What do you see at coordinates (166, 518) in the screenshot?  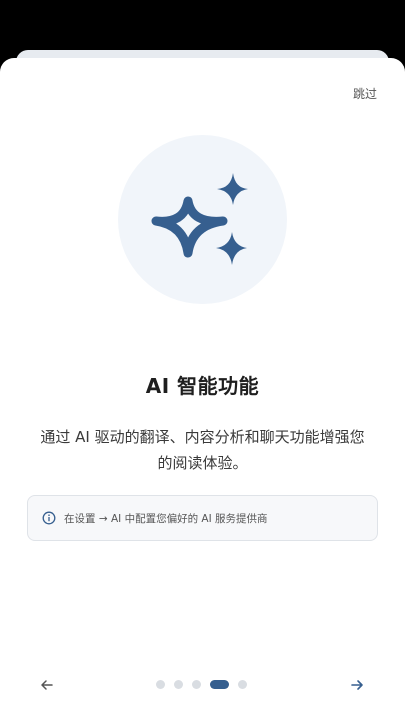 I see `info-hint-text: 在设置 → AI 中配置您偏好的 AI 服务提供商` at bounding box center [166, 518].